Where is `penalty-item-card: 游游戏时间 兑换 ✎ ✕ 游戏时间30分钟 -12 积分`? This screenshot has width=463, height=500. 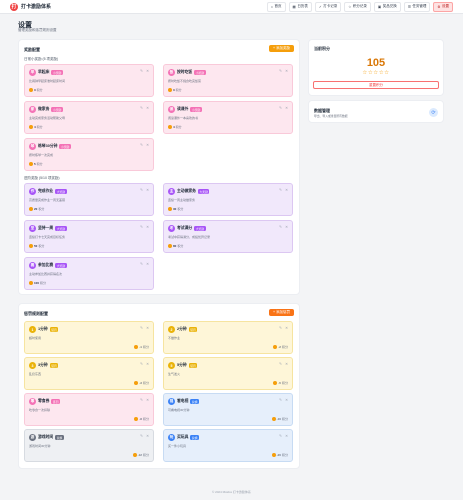
penalty-item-card: 游游戏时间 兑换 ✎ ✕ 游戏时间30分钟 -12 积分 is located at coordinates (89, 445).